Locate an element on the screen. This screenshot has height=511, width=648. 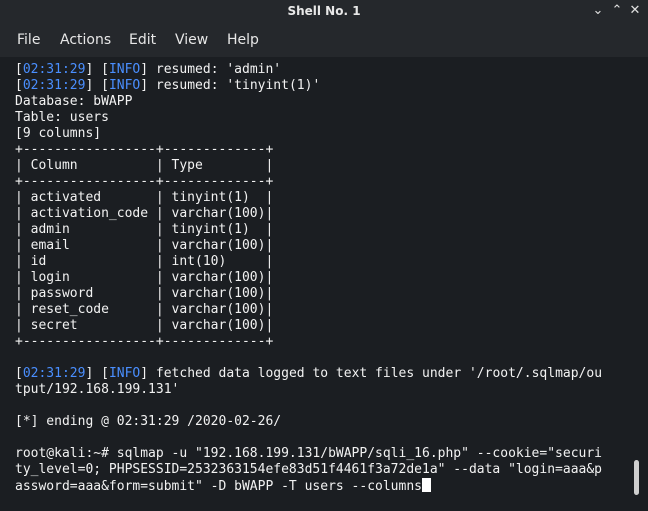
info-text: resumed: 'tinyint(1)' is located at coordinates (234, 85).